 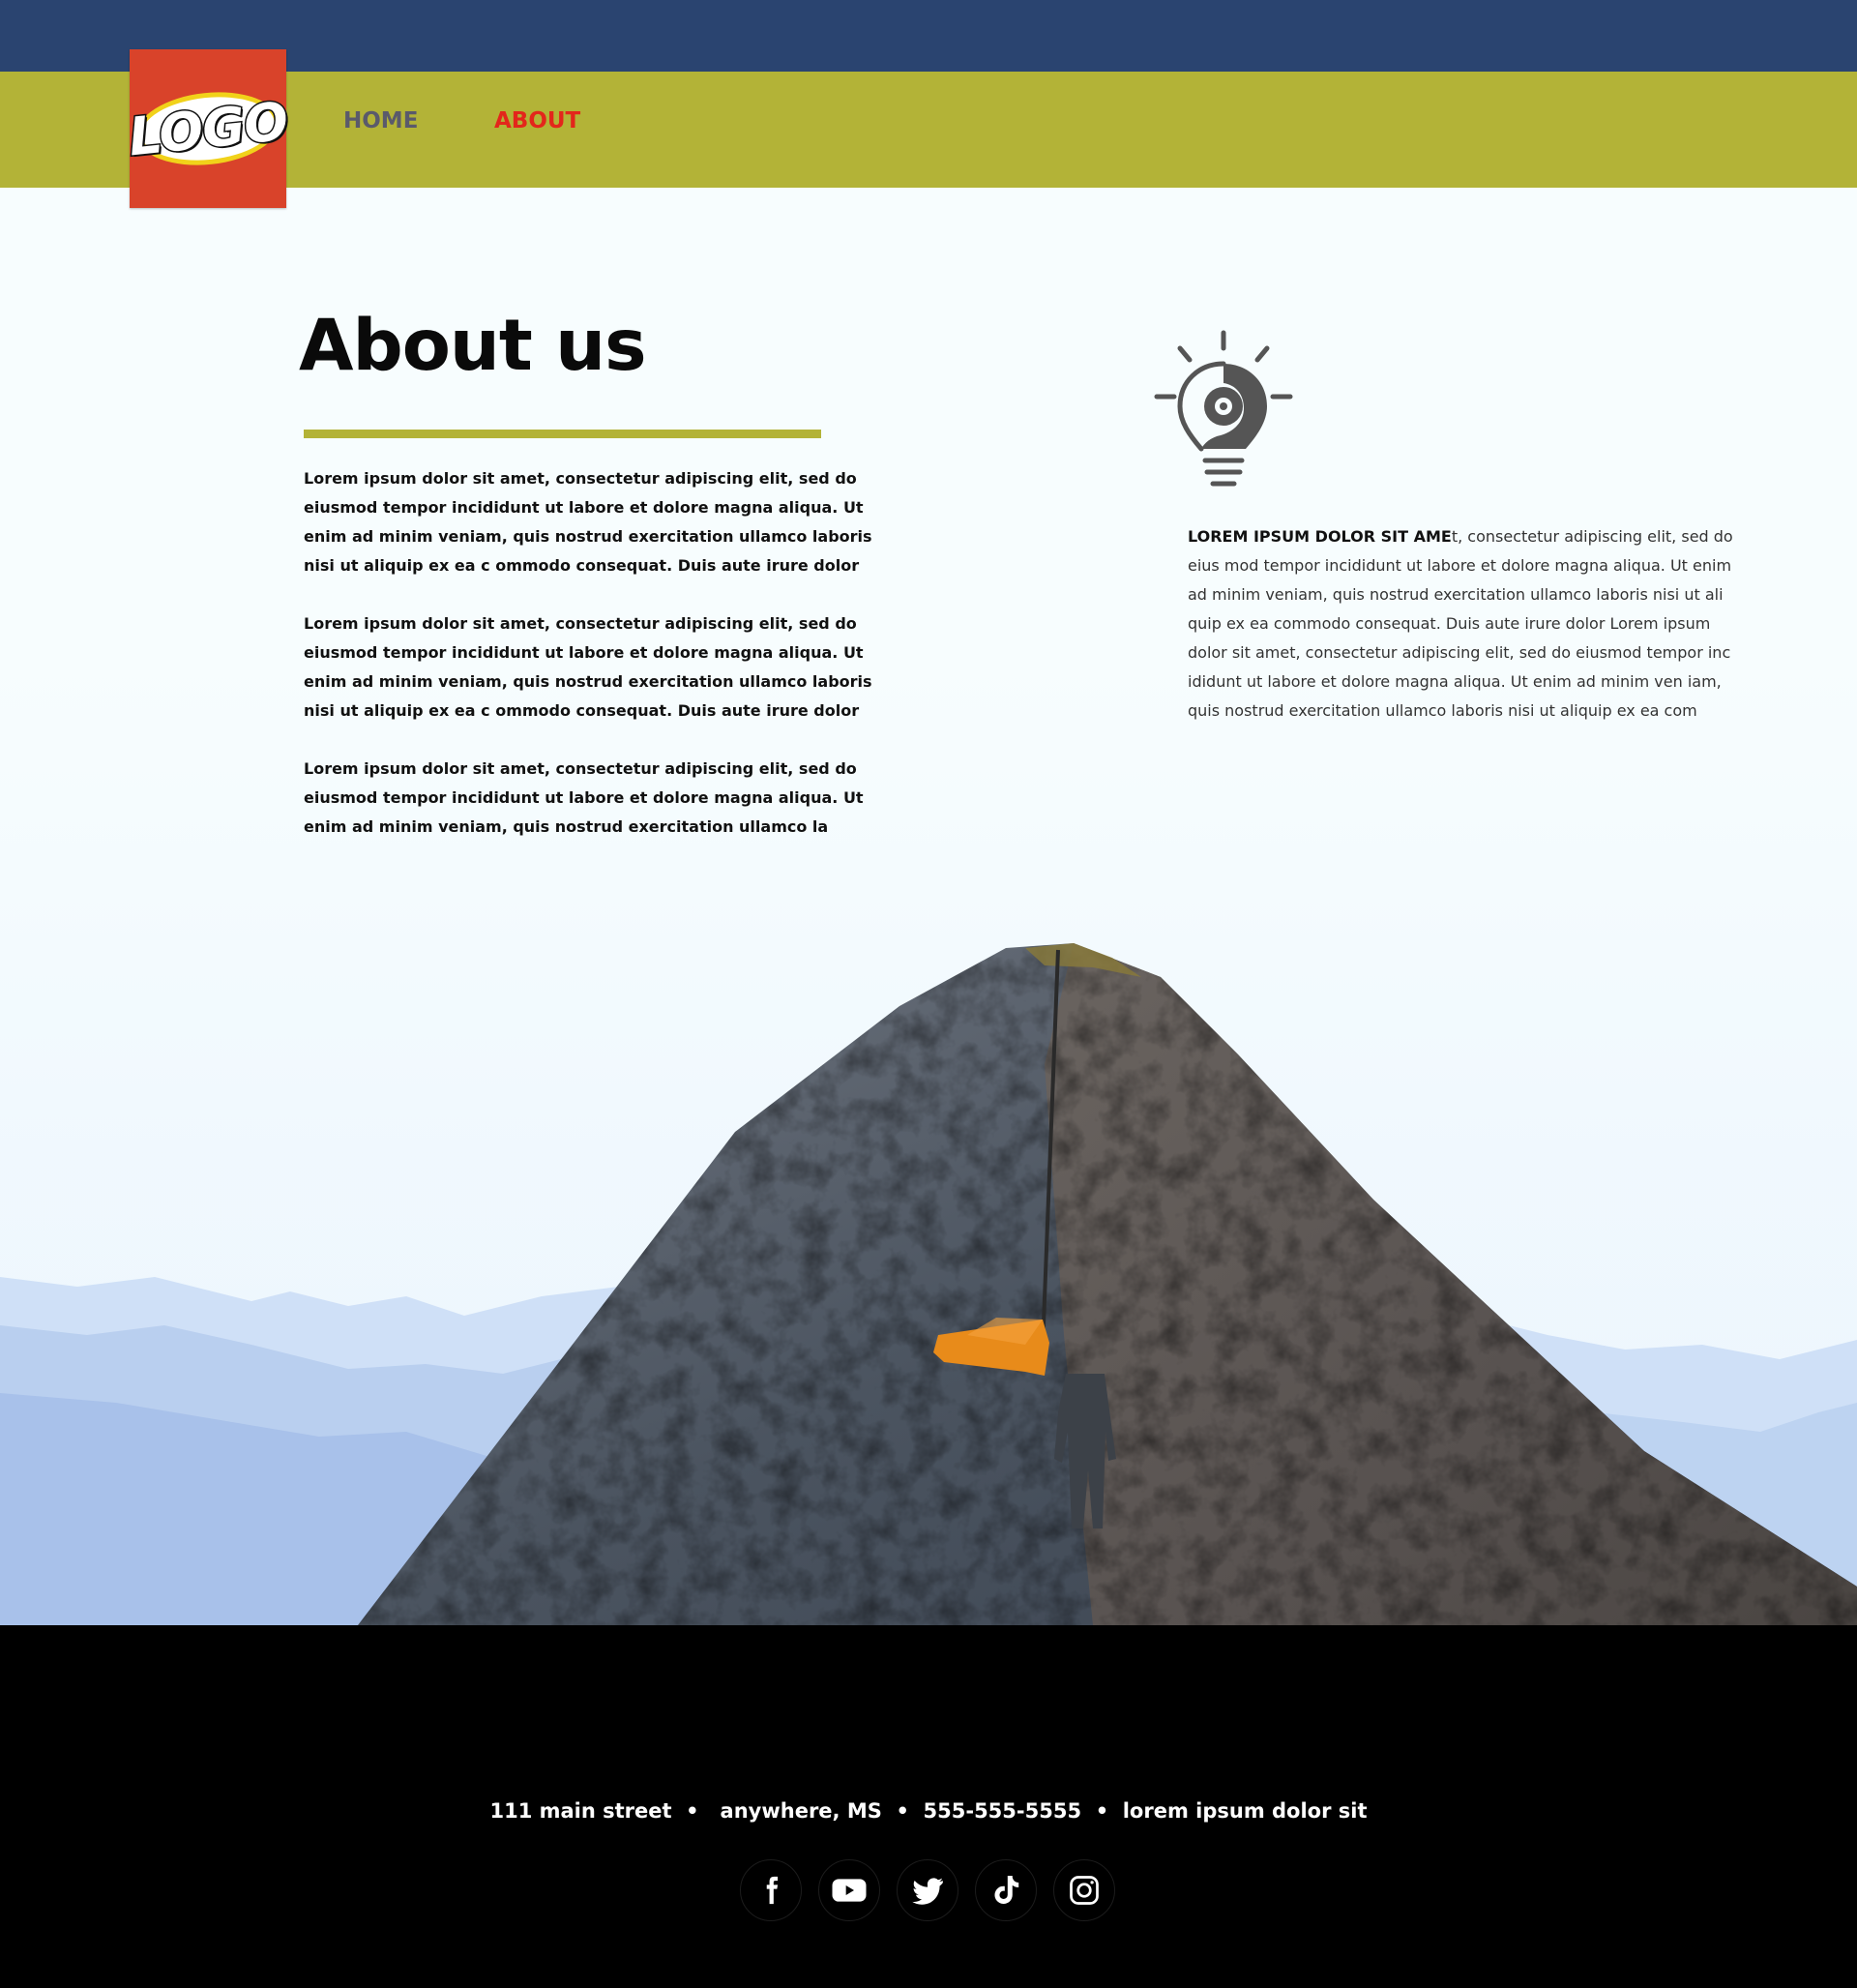 I want to click on tiktok-icon, so click(x=1007, y=1890).